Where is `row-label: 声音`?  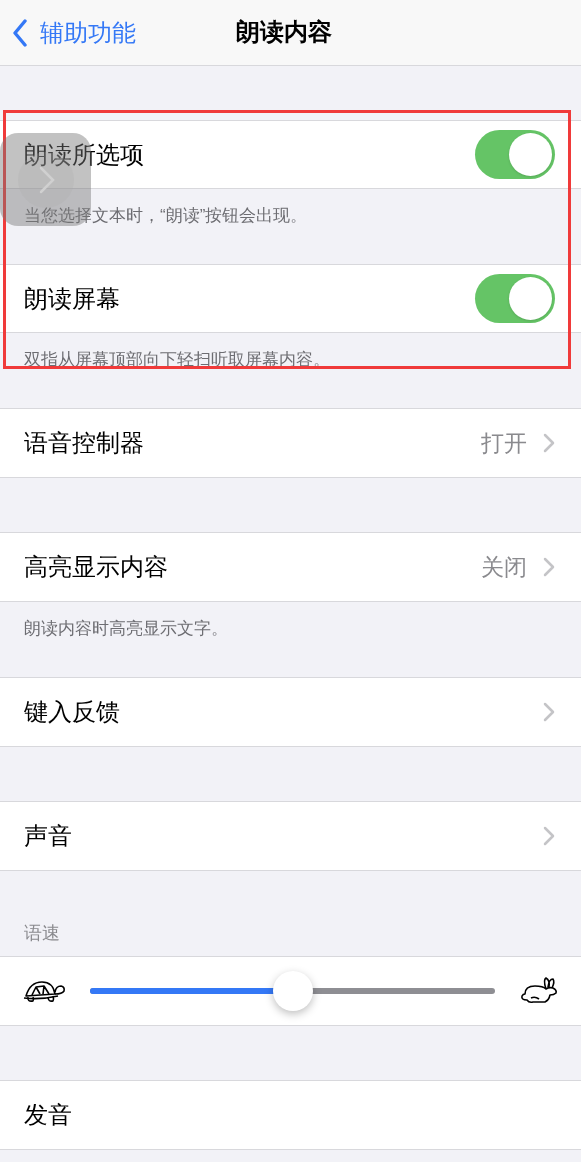
row-label: 声音 is located at coordinates (48, 836).